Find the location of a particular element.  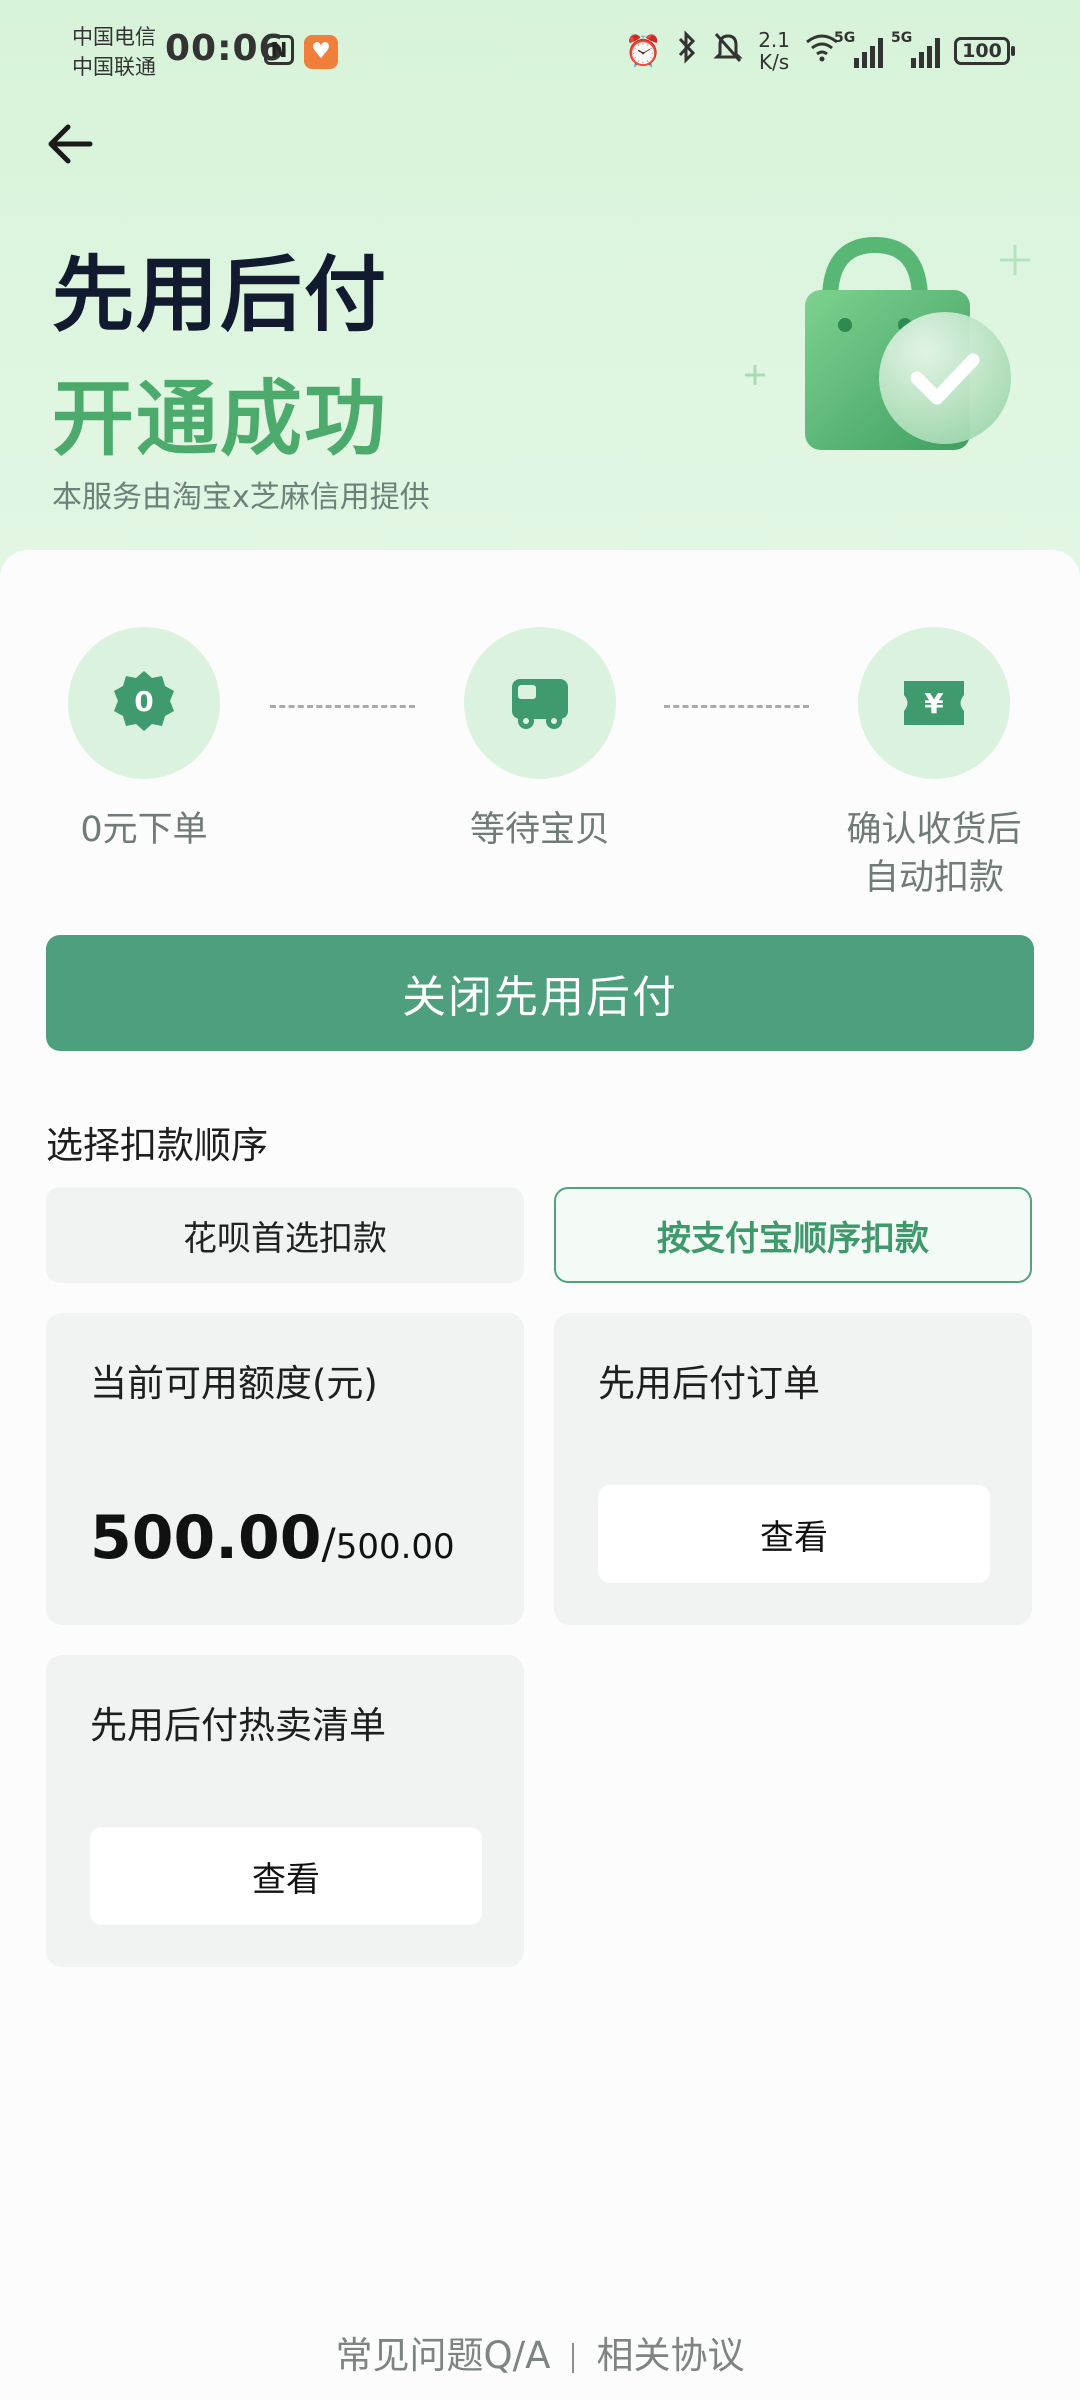

close-pay-later-button: 关闭先用后付 is located at coordinates (540, 993).